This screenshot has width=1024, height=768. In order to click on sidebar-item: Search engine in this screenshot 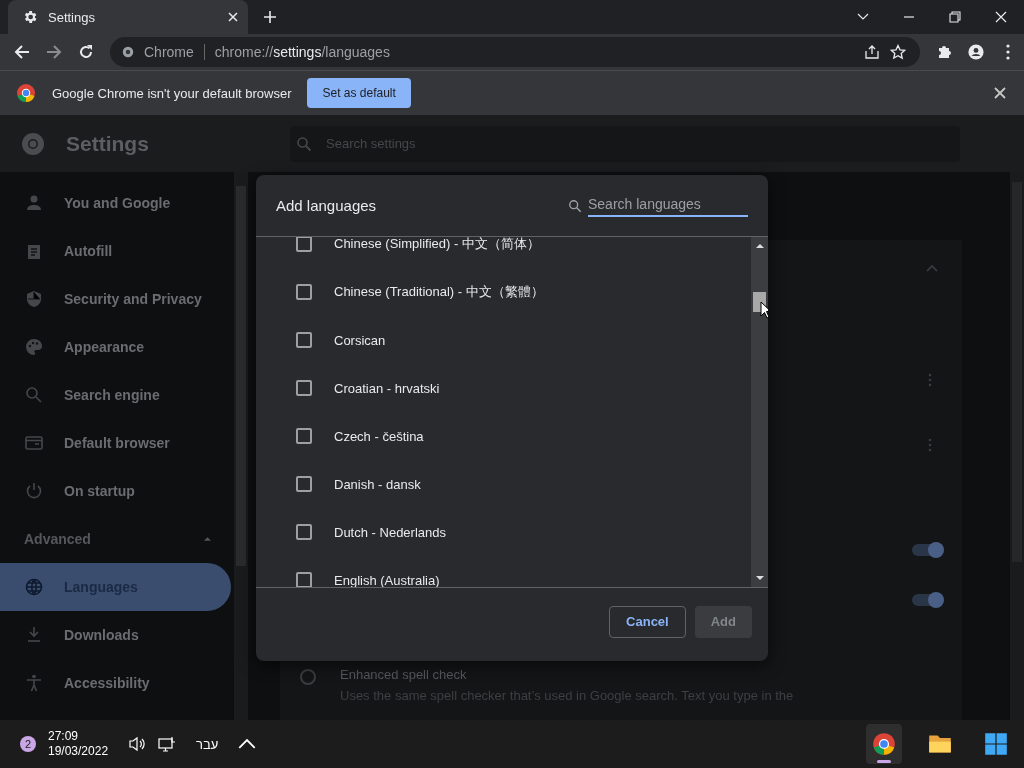, I will do `click(115, 395)`.